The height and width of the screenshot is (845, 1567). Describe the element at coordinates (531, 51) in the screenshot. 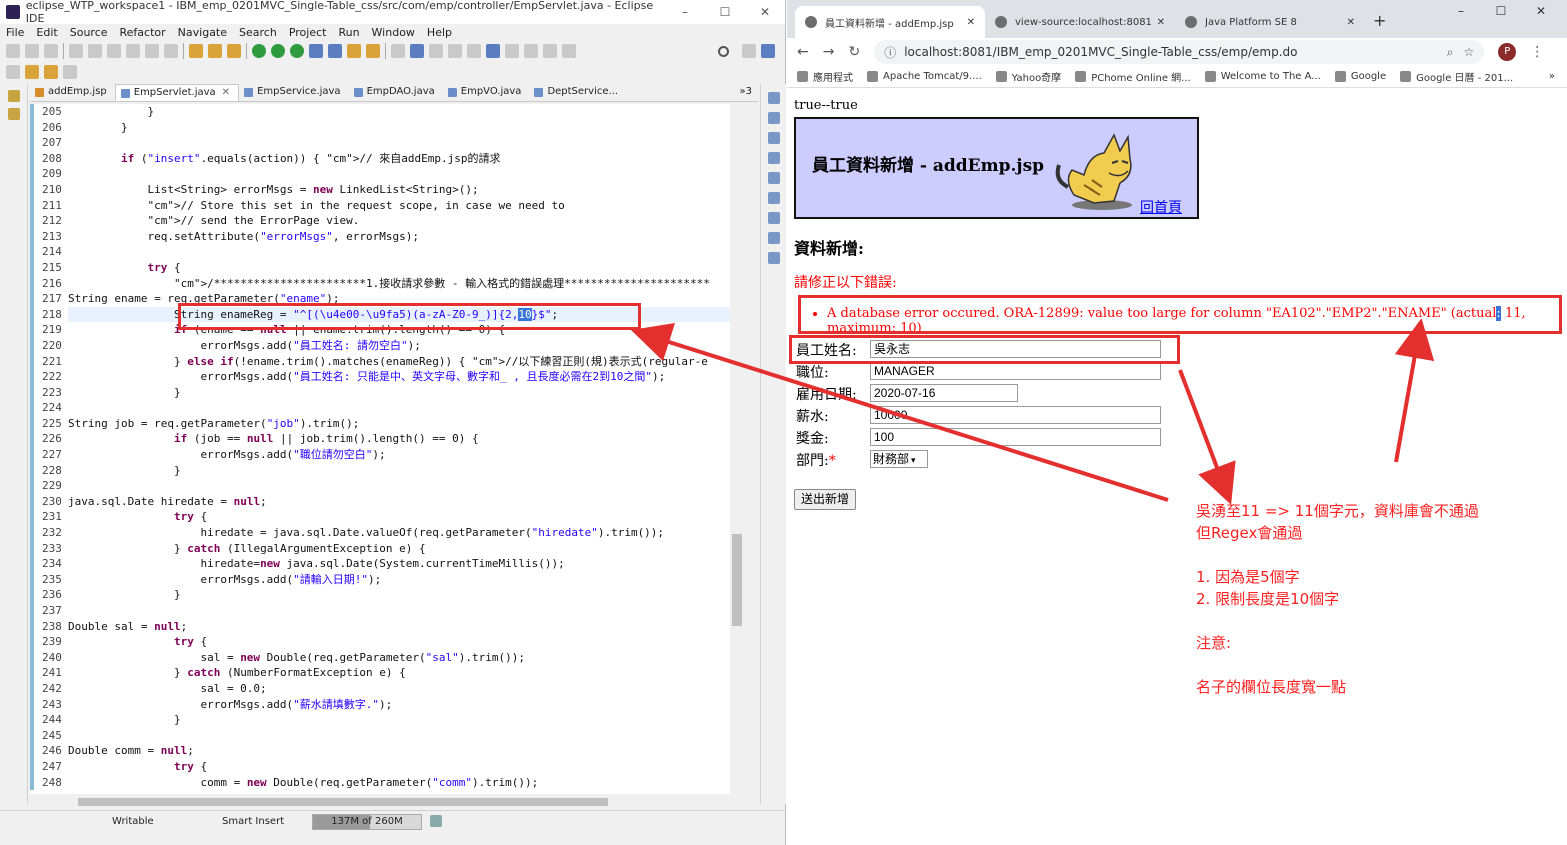

I see `back-icon` at that location.